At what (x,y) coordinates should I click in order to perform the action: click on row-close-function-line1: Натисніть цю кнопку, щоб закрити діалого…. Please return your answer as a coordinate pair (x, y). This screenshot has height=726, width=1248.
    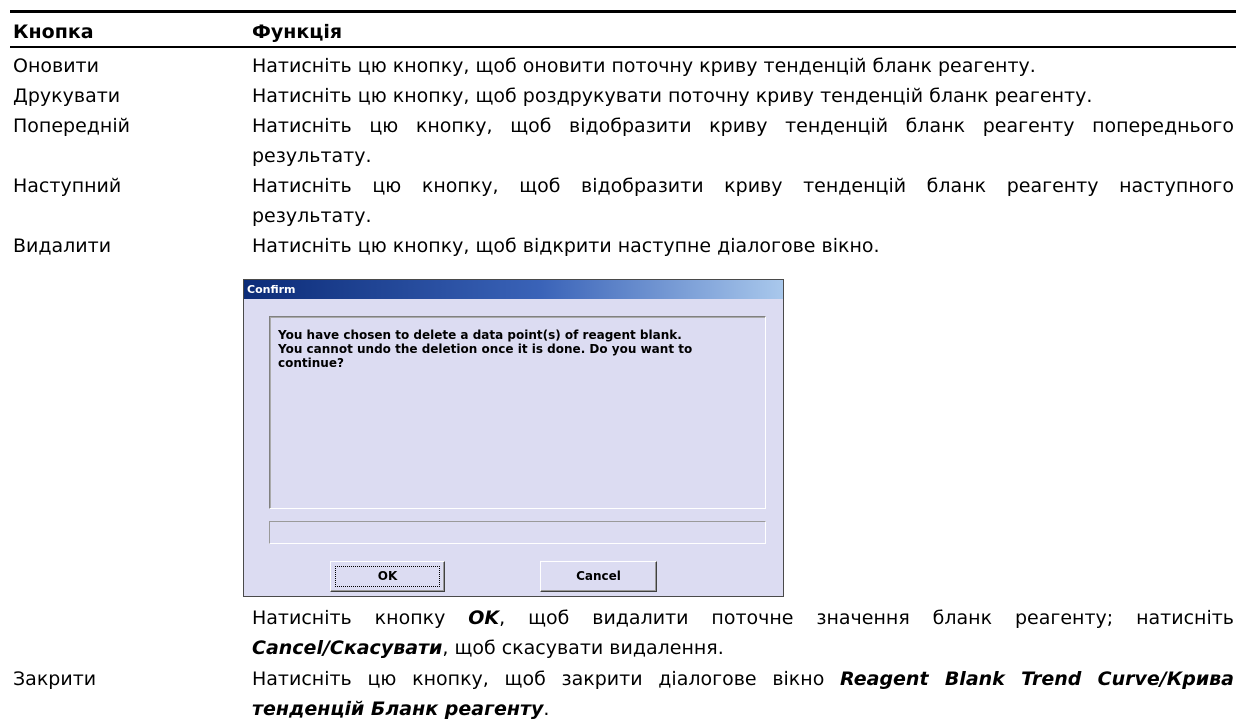
    Looking at the image, I should click on (743, 679).